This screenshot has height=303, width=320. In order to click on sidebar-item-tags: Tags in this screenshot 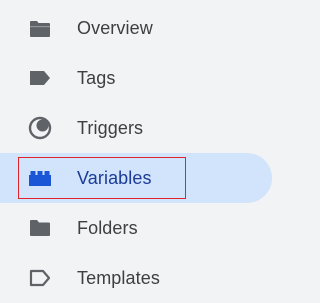, I will do `click(136, 78)`.